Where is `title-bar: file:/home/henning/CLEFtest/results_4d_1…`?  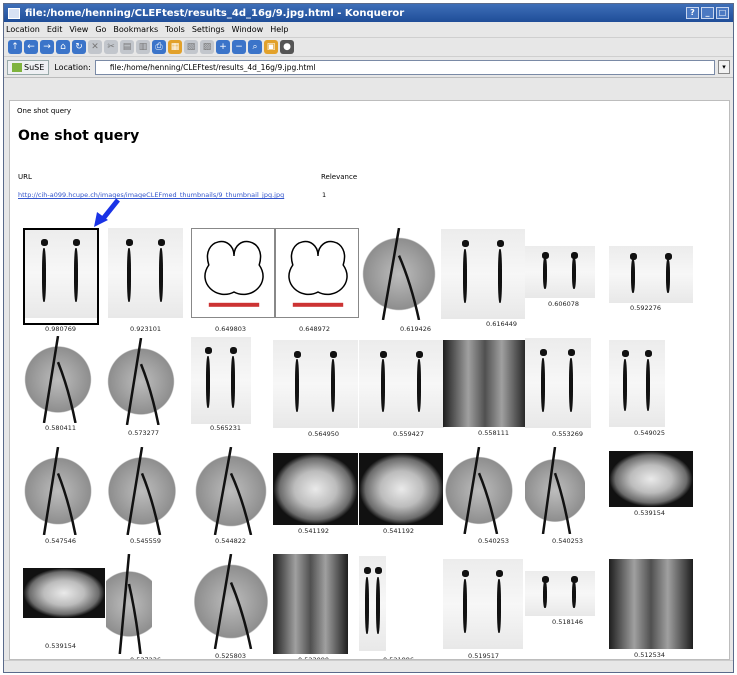
title-bar: file:/home/henning/CLEFtest/results_4d_1… is located at coordinates (368, 13).